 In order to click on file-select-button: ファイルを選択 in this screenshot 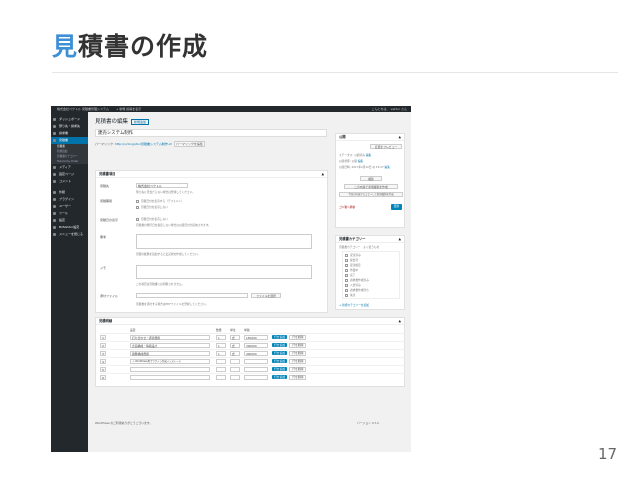, I will do `click(266, 295)`.